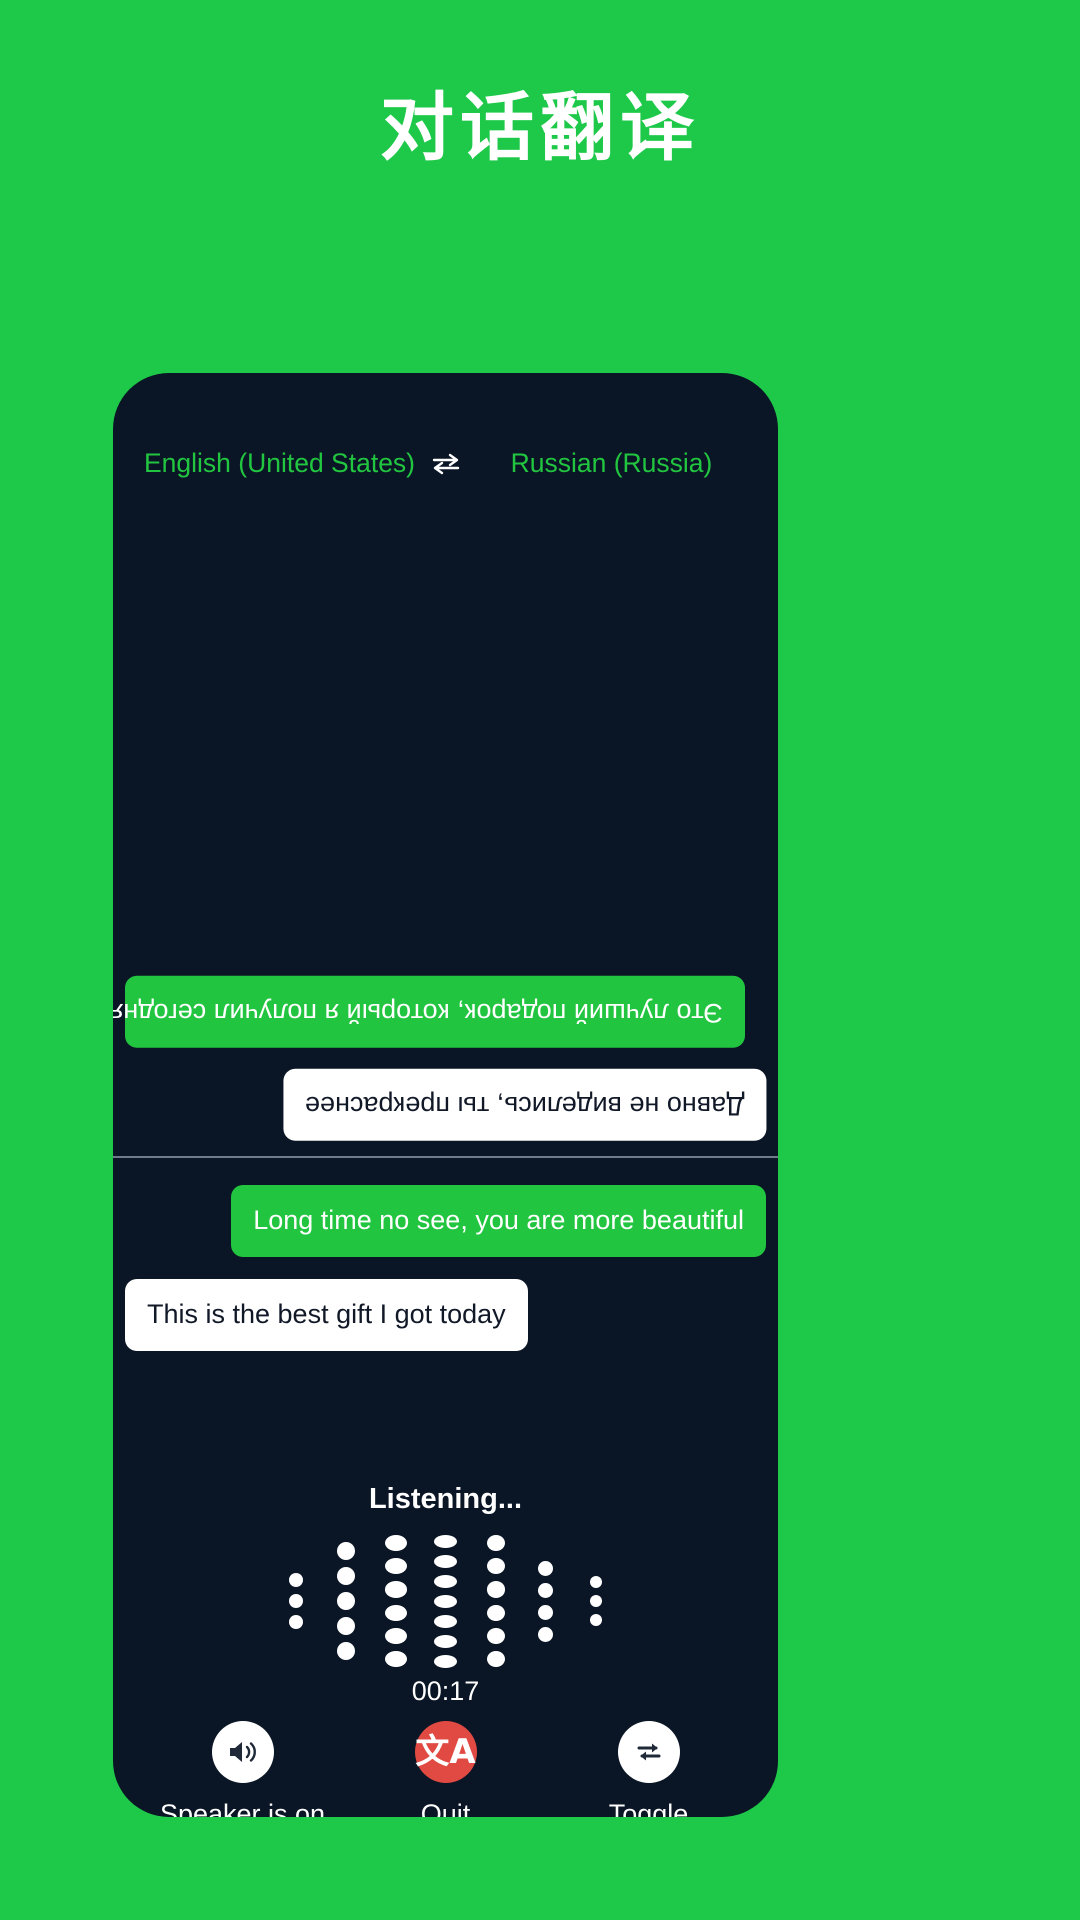 The image size is (1080, 1920). I want to click on speaker-on-icon, so click(242, 1752).